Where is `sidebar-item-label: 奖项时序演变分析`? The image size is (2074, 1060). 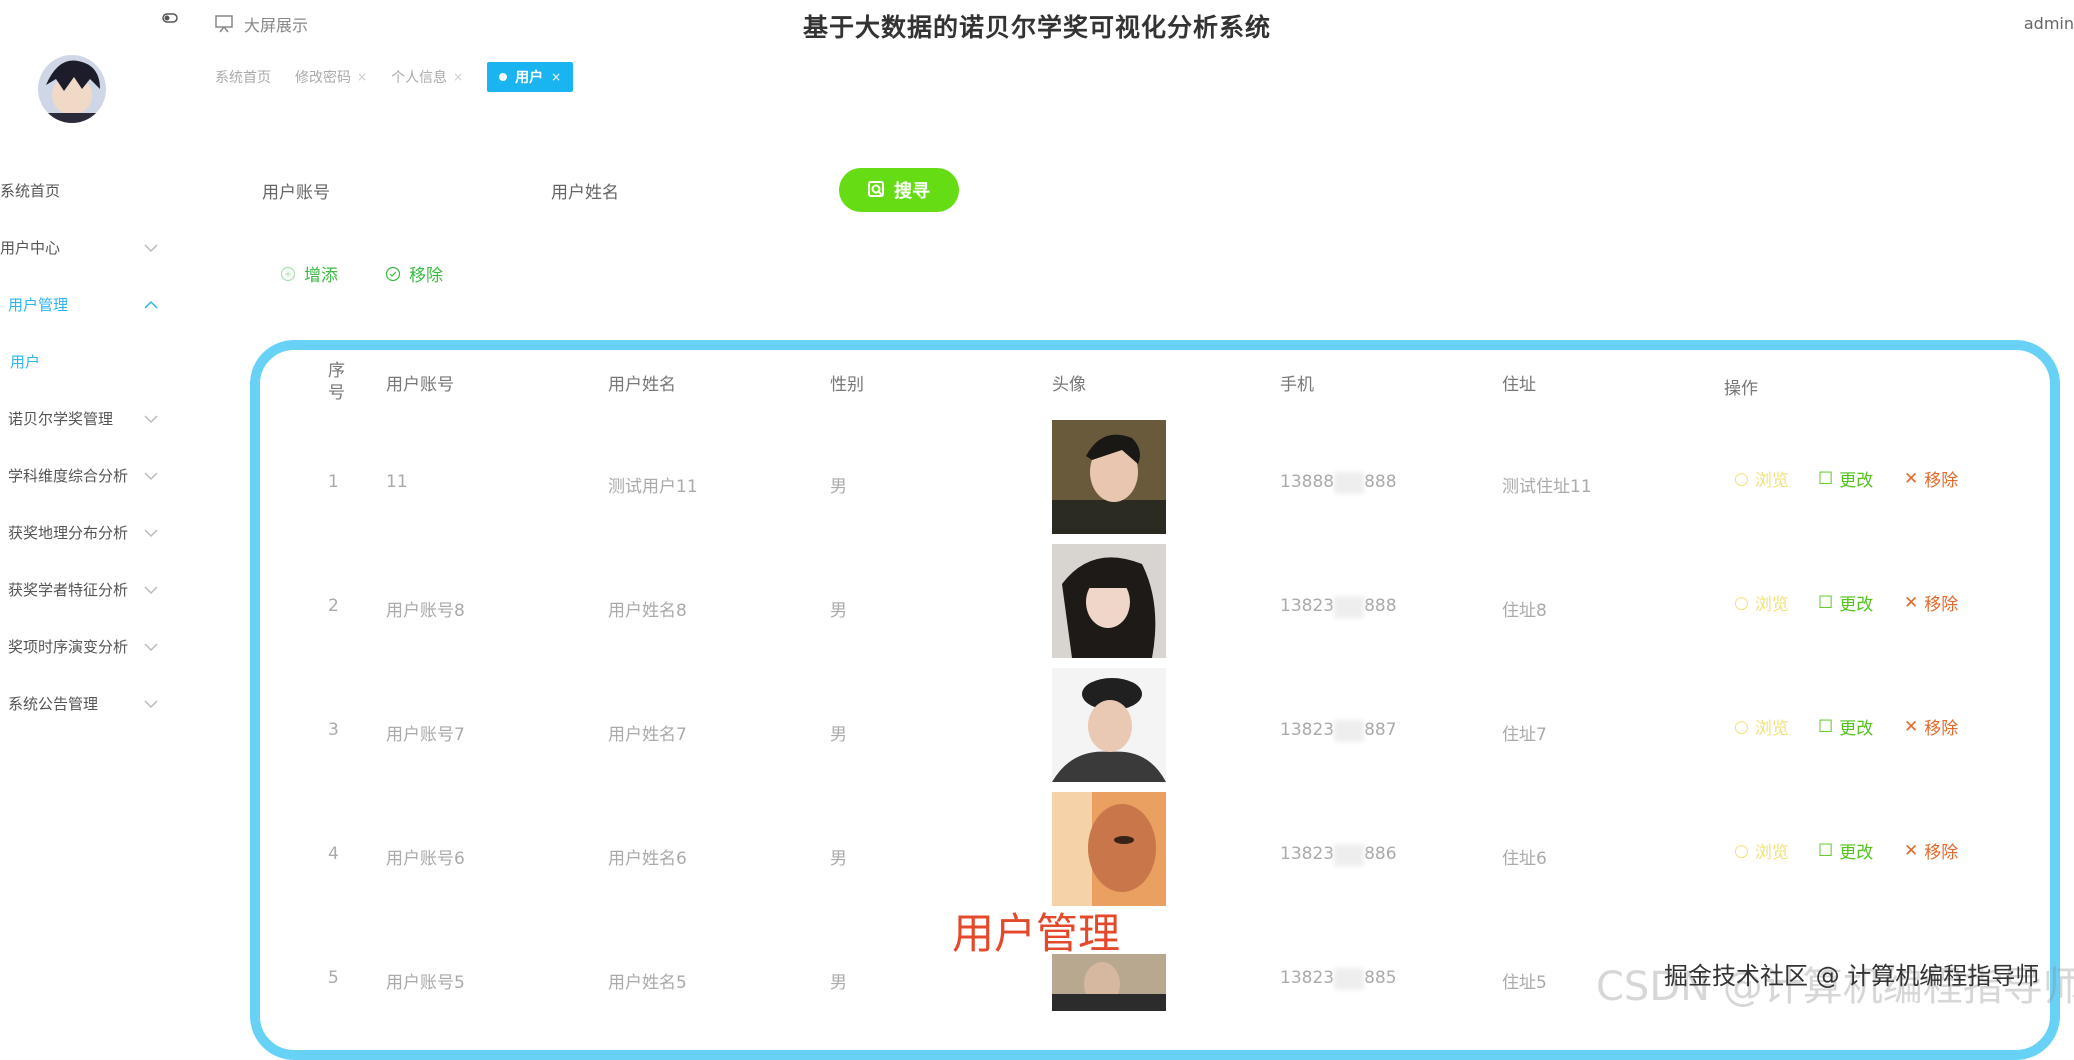 sidebar-item-label: 奖项时序演变分析 is located at coordinates (68, 647).